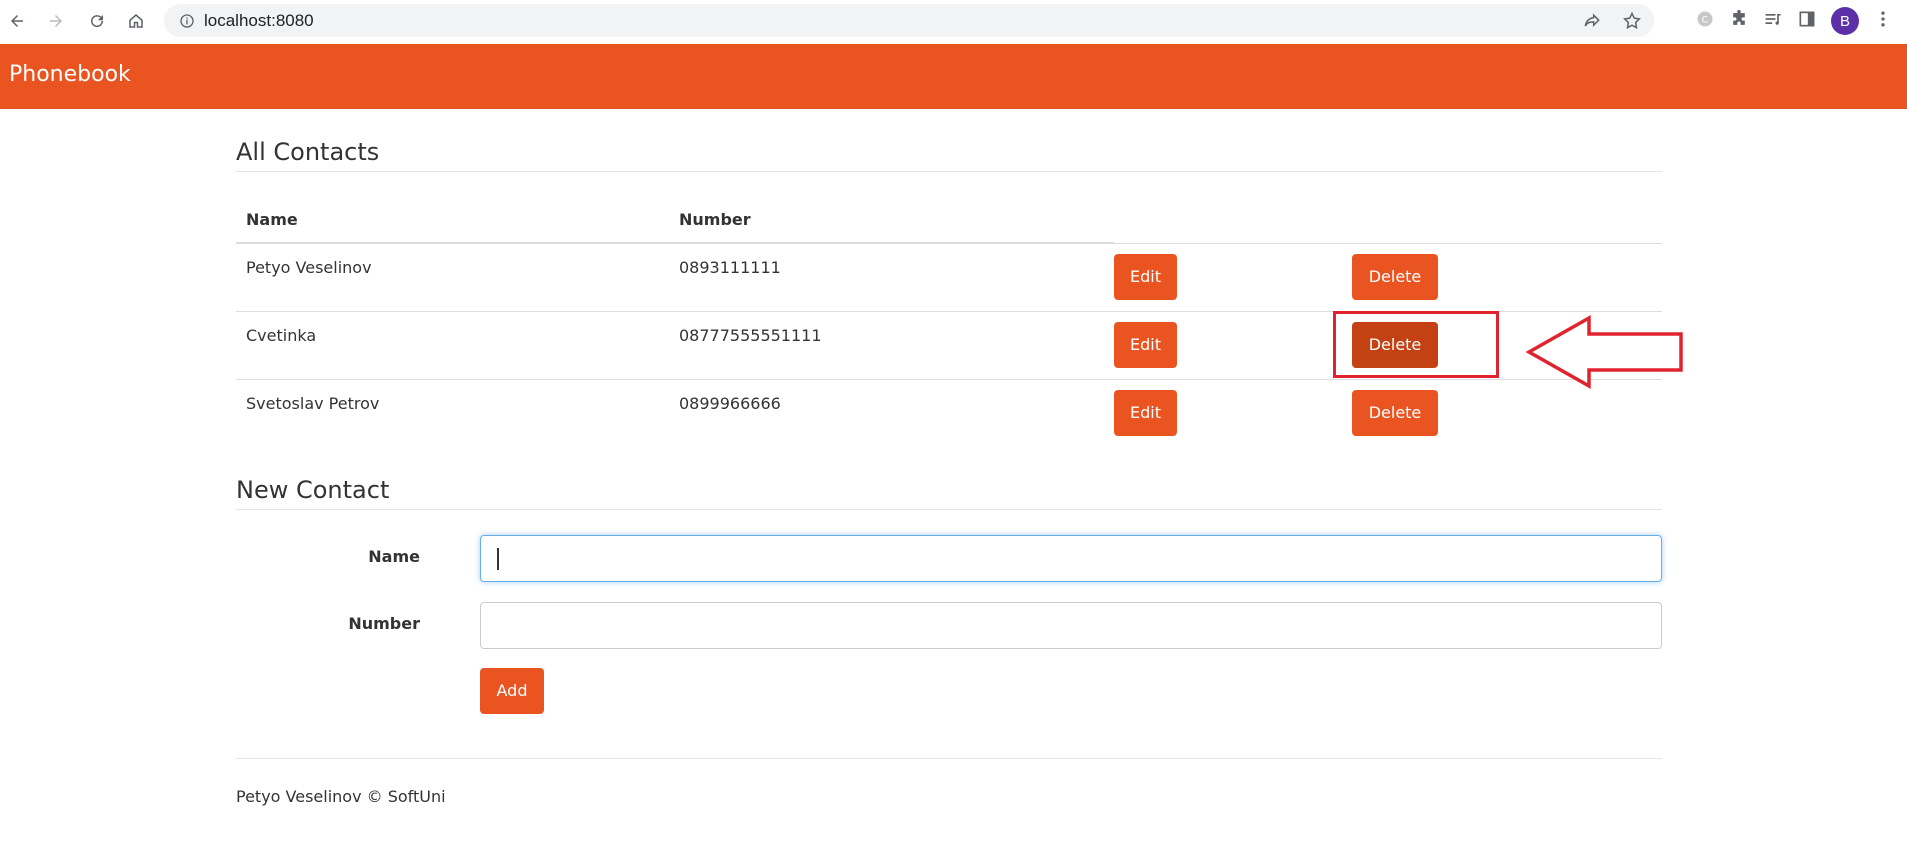 This screenshot has height=866, width=1907. Describe the element at coordinates (1632, 23) in the screenshot. I see `bookmark-star-icon` at that location.